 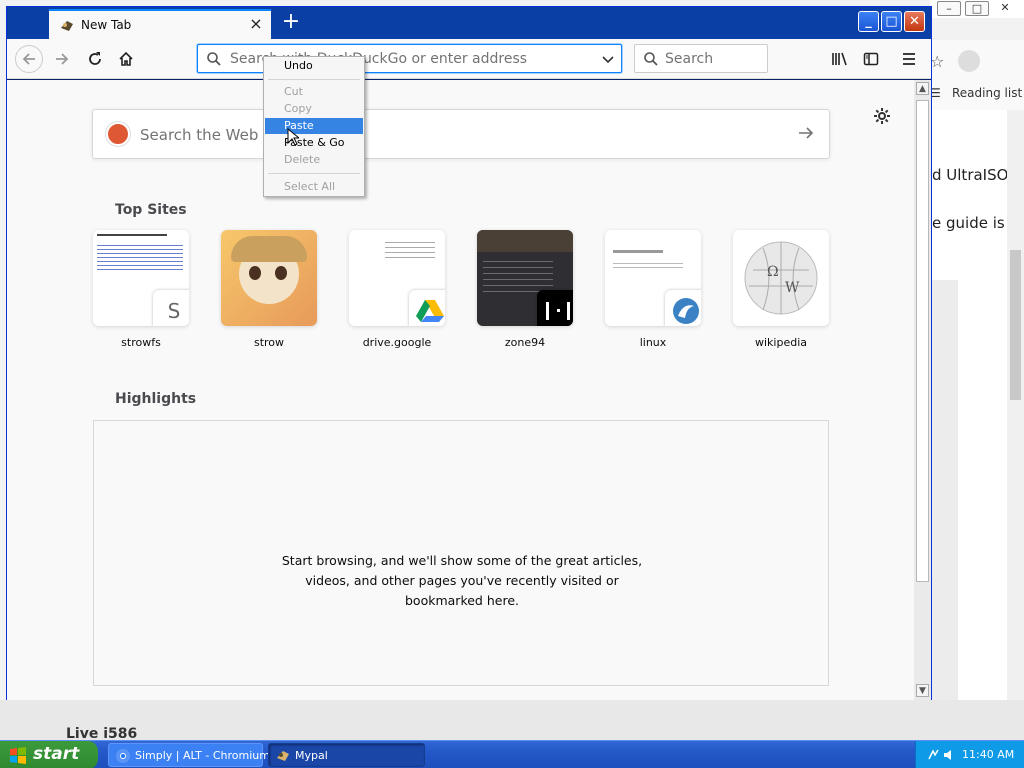 I want to click on new-tab-button: +, so click(x=291, y=23).